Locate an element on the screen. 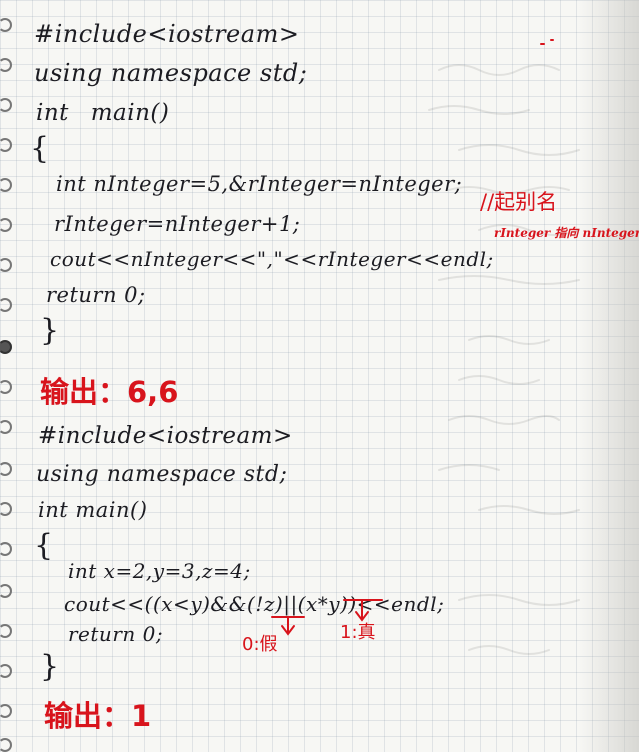  p1-return-line: return 0; is located at coordinates (96, 295).